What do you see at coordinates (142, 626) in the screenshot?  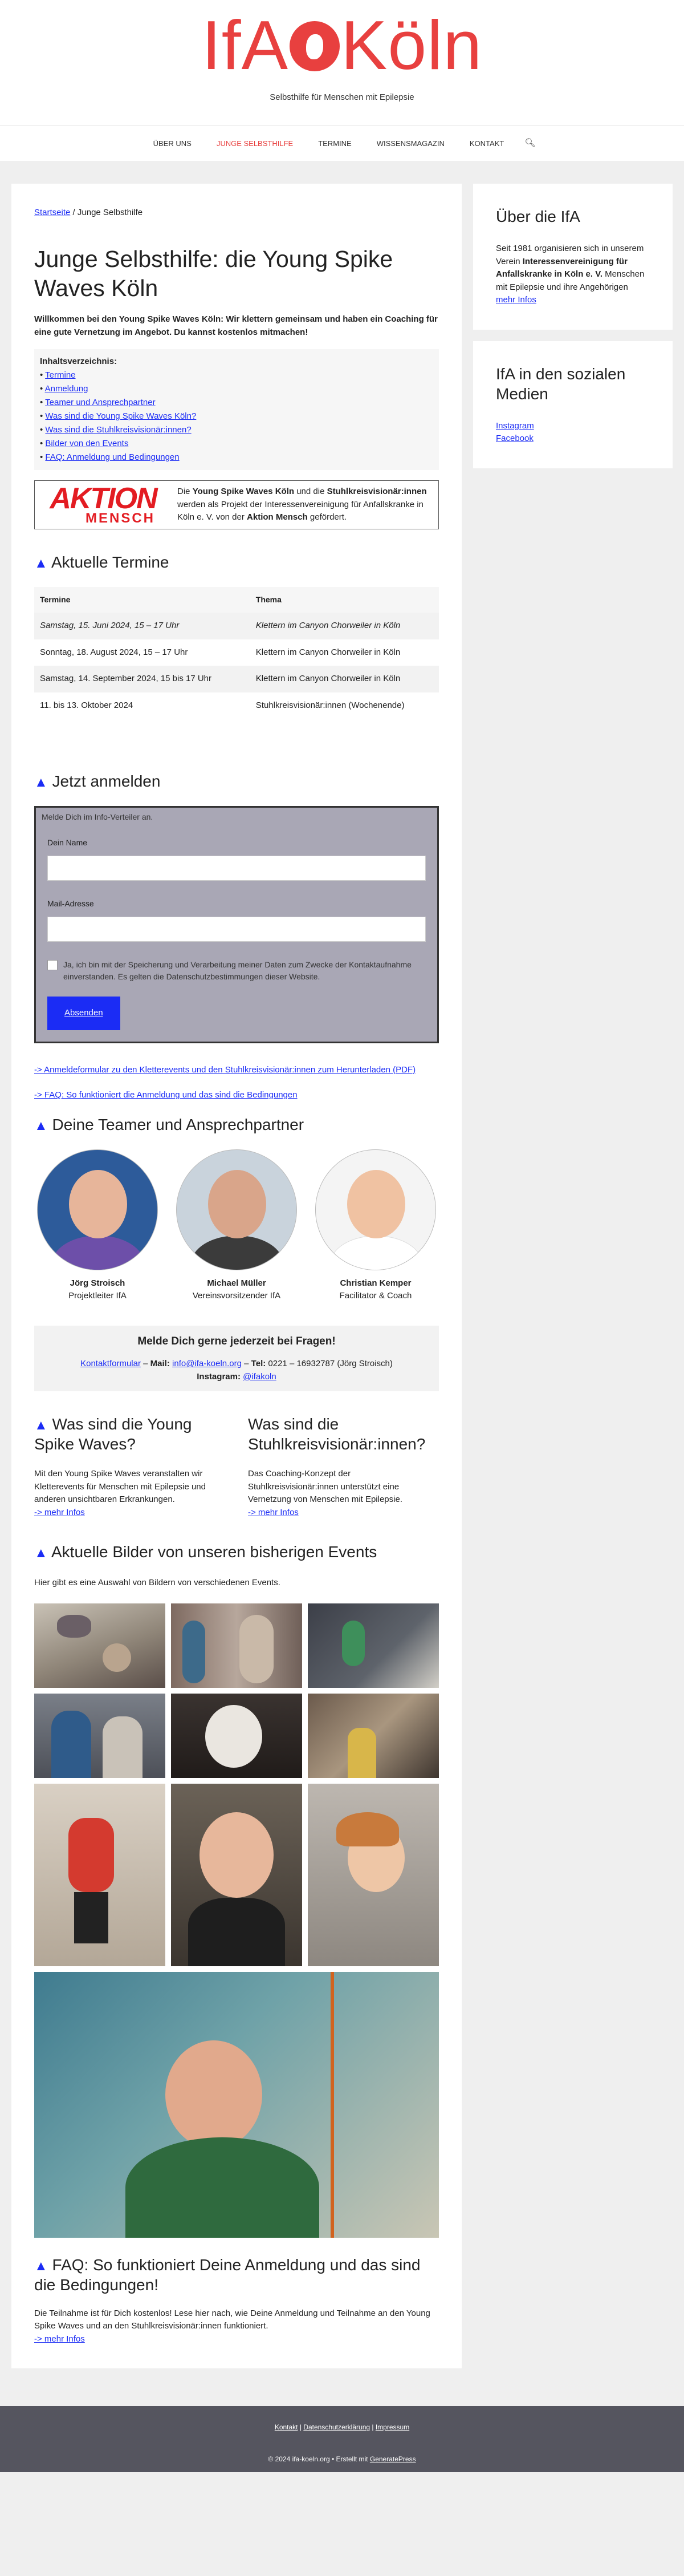 I see `termin-date: Samstag, 15. Juni 2024, 15 – 17 Uhr` at bounding box center [142, 626].